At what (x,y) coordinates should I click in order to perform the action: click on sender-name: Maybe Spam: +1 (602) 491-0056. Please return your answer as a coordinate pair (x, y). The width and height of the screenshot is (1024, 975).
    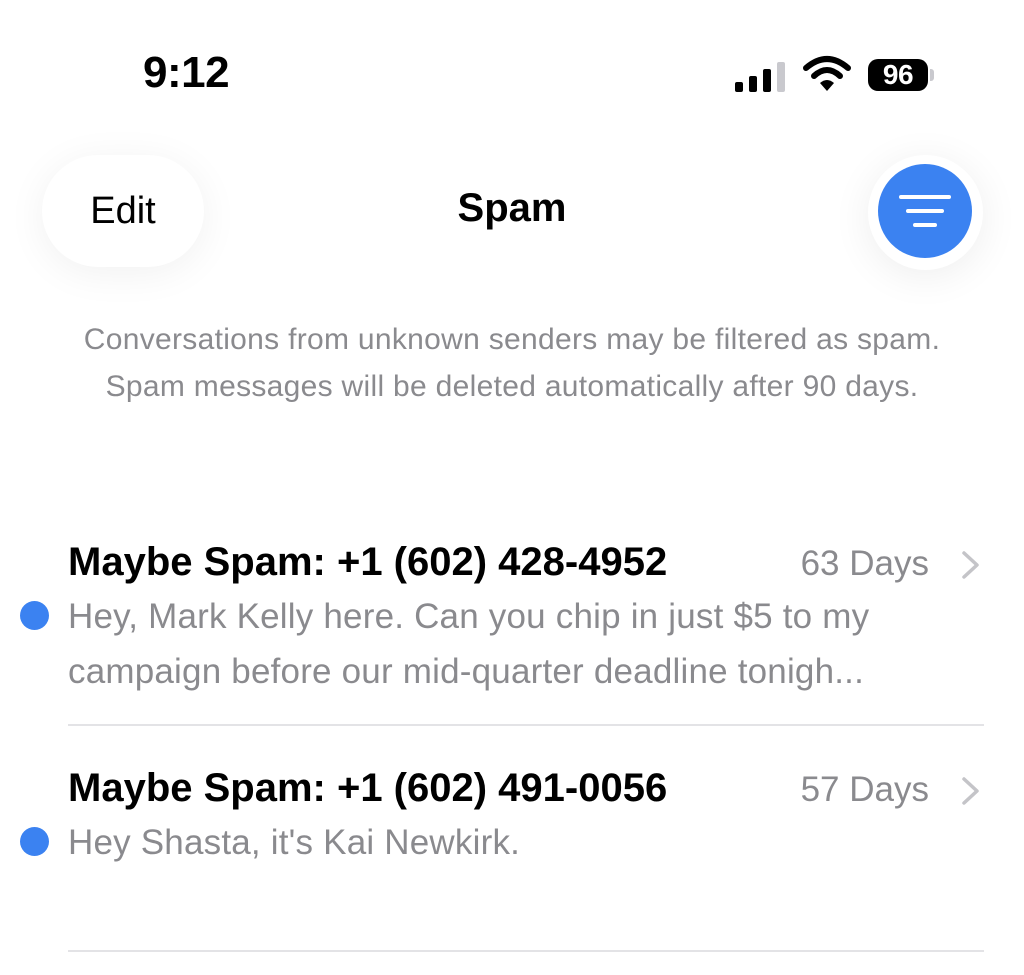
    Looking at the image, I should click on (368, 788).